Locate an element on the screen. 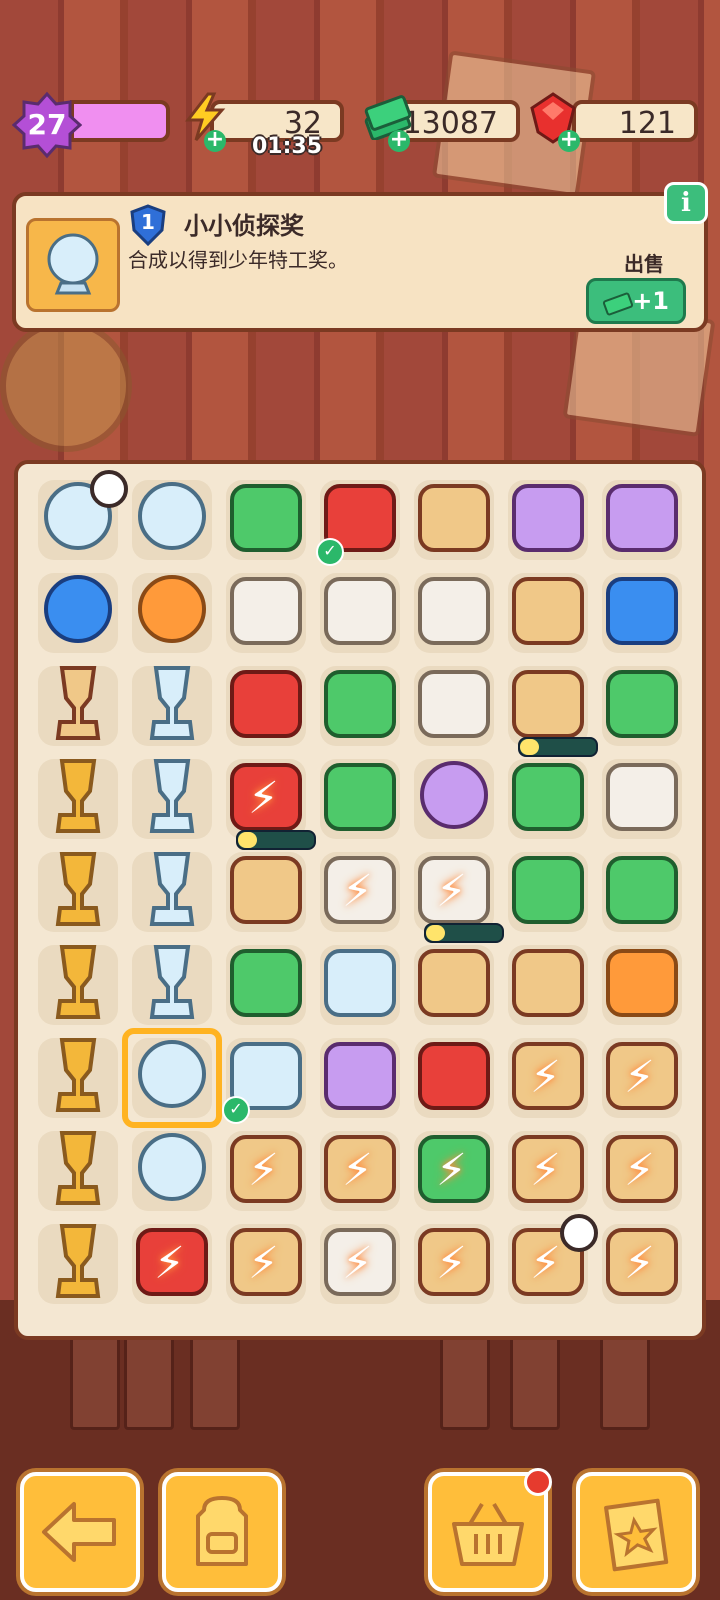  board-cell-food-plate is located at coordinates (548, 985).